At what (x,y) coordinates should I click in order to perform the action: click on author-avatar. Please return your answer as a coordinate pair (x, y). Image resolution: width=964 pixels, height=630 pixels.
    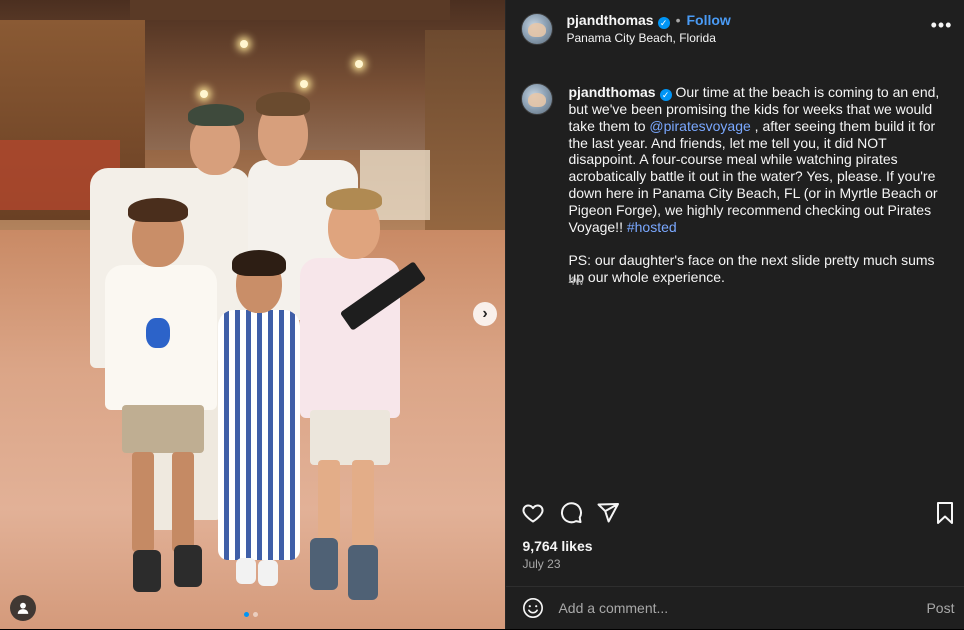
    Looking at the image, I should click on (537, 29).